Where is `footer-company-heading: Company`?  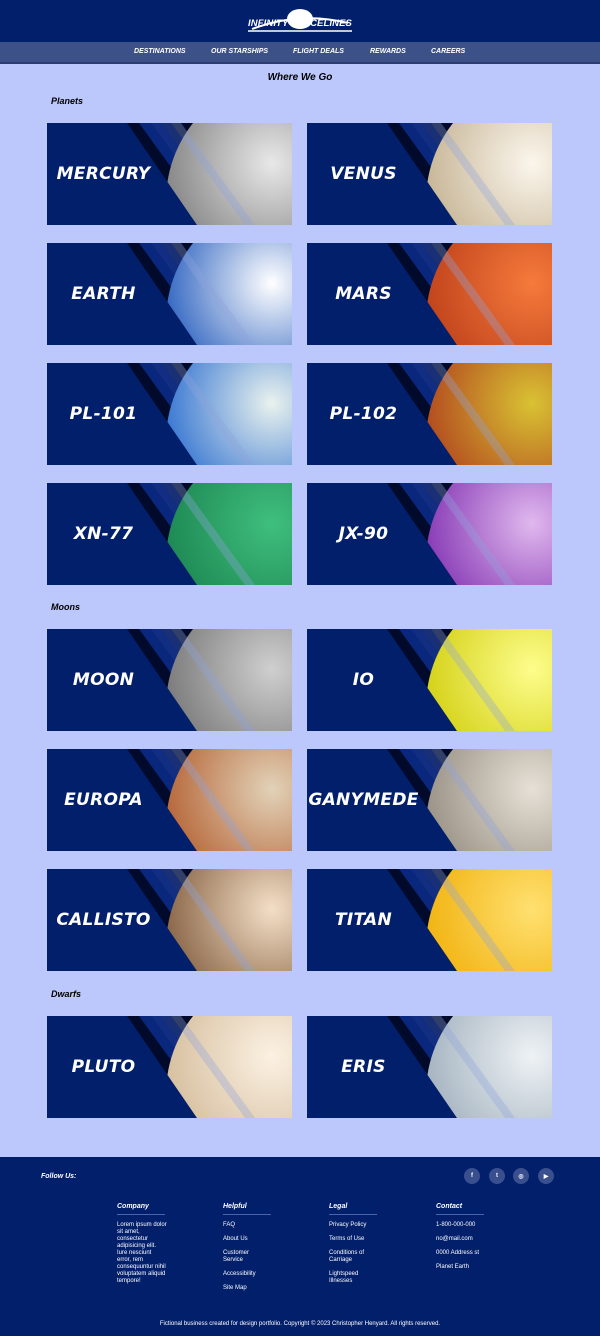 footer-company-heading: Company is located at coordinates (141, 1209).